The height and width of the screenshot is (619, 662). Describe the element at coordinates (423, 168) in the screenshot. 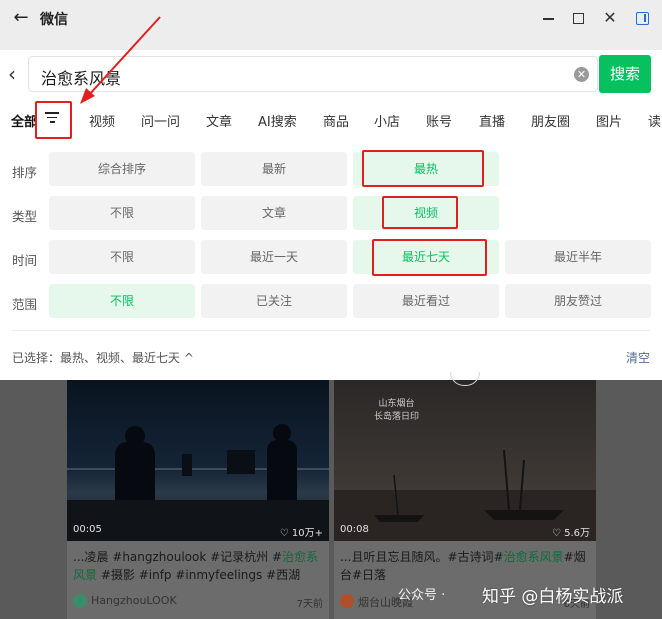

I see `annotation-box-hottest` at that location.